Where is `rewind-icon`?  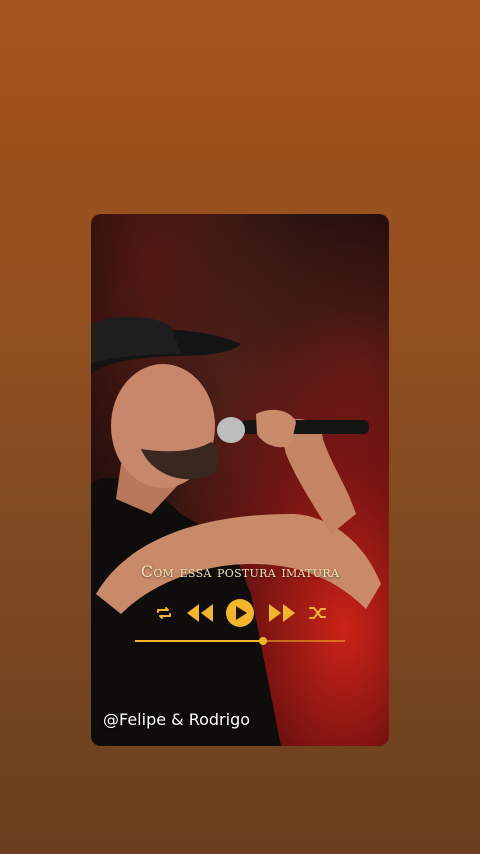 rewind-icon is located at coordinates (200, 613).